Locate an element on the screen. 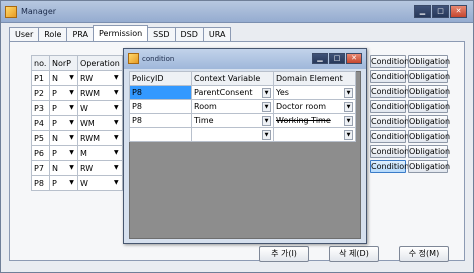 The image size is (474, 273). table-row: P7 N ▼ RW ▼ is located at coordinates (77, 168).